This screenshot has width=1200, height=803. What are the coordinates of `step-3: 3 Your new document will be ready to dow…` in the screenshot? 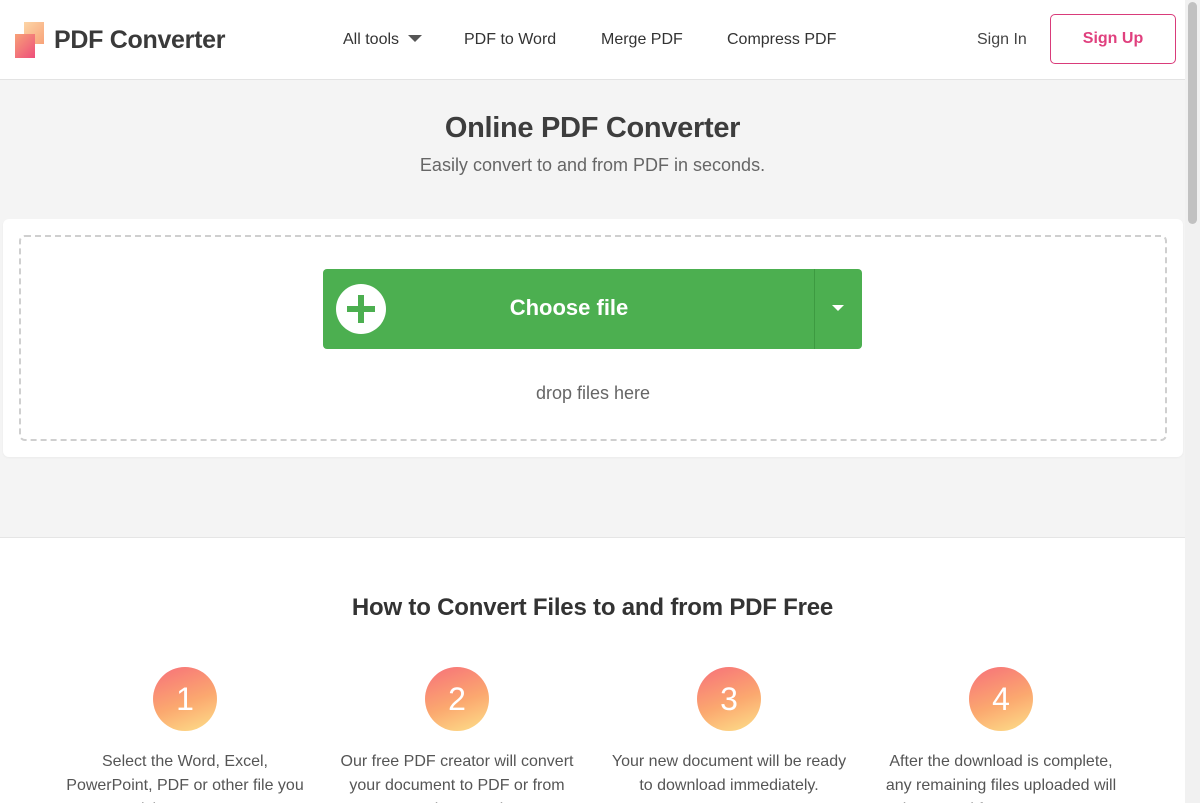 It's located at (729, 732).